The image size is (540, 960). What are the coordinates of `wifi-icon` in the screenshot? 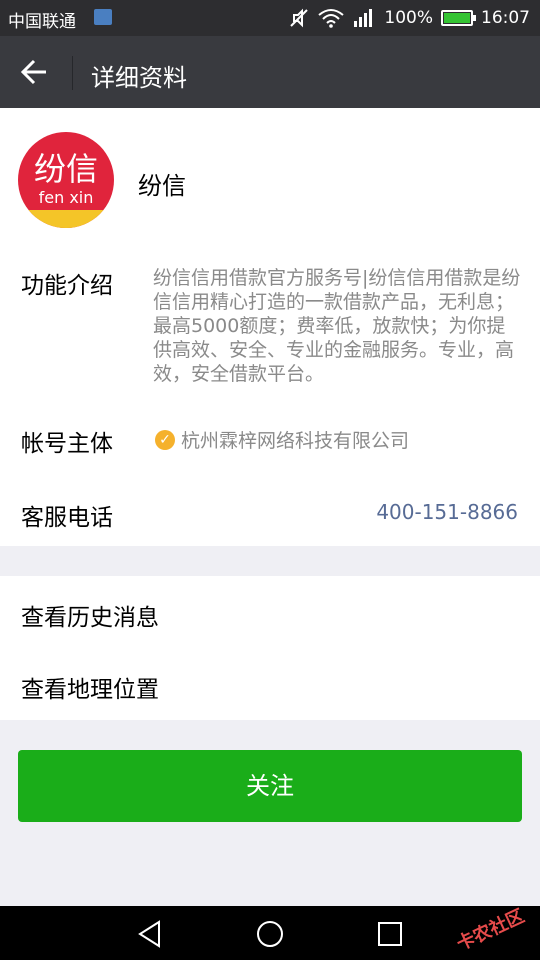 It's located at (331, 18).